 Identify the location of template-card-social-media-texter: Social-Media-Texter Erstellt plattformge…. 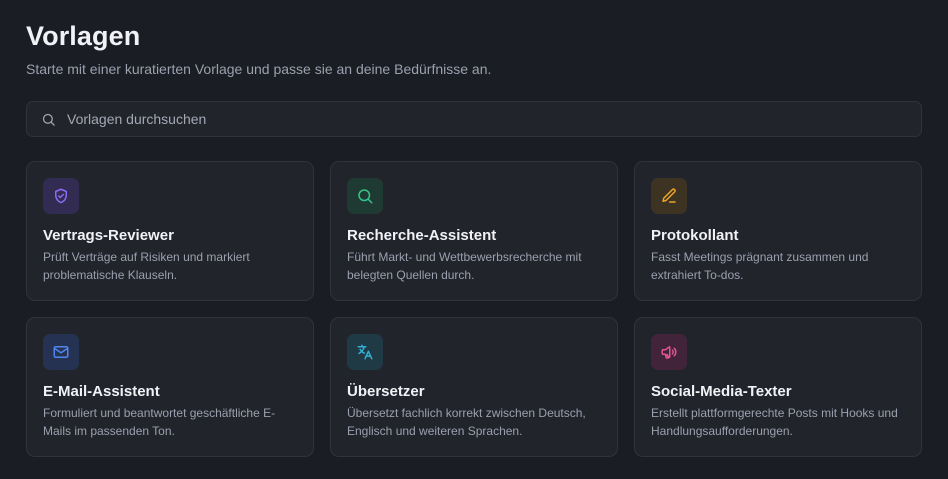
(778, 387).